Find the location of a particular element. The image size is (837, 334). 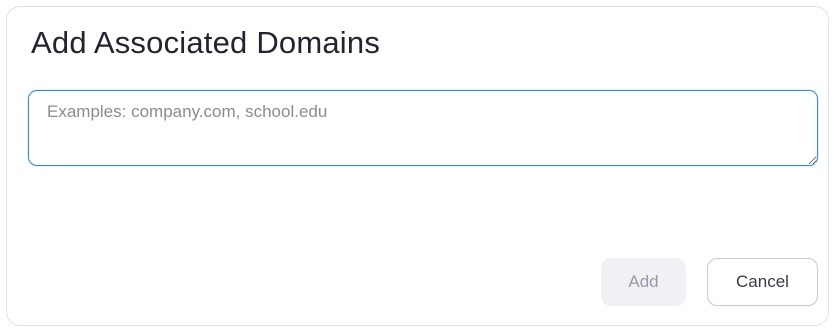

add-button: Add is located at coordinates (643, 282).